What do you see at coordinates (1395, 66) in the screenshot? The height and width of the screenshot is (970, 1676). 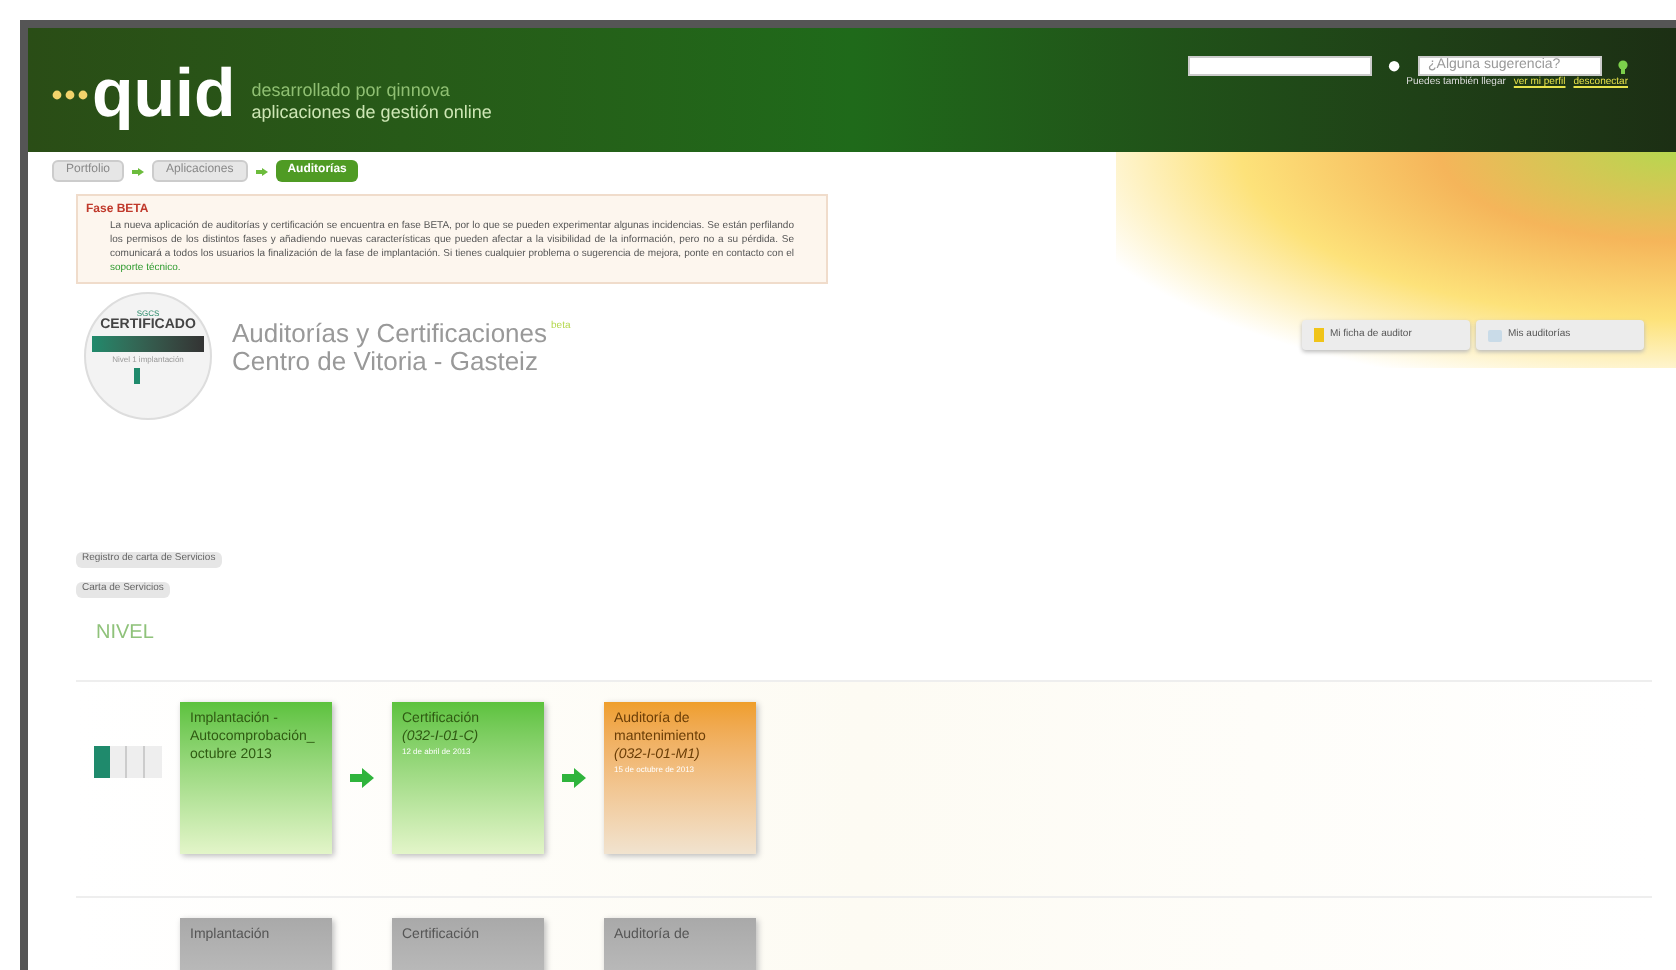 I see `search-icon` at bounding box center [1395, 66].